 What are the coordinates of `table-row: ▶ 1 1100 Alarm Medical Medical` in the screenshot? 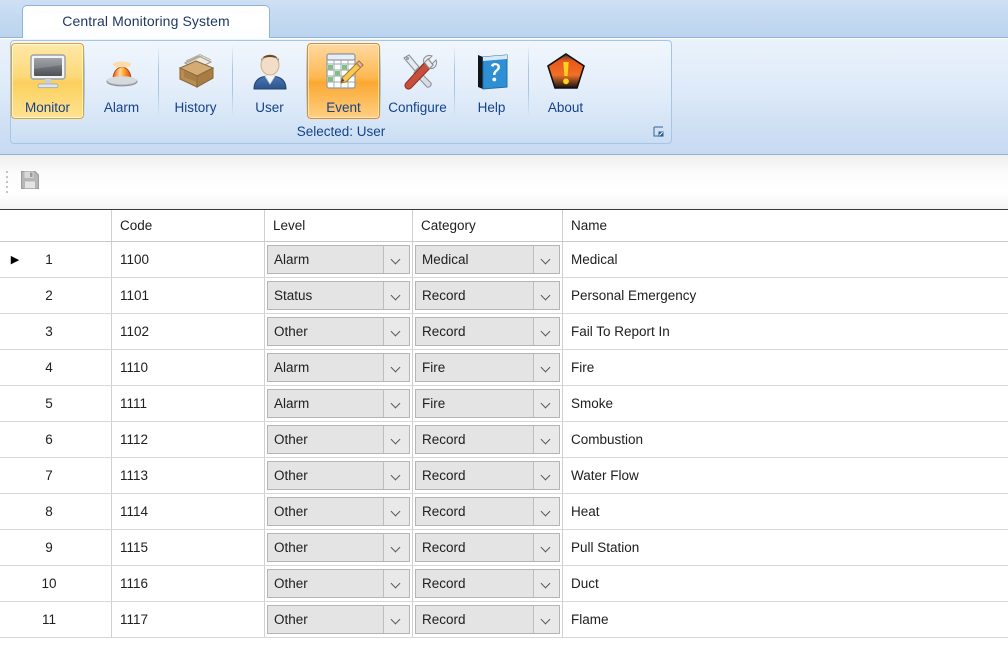 It's located at (504, 260).